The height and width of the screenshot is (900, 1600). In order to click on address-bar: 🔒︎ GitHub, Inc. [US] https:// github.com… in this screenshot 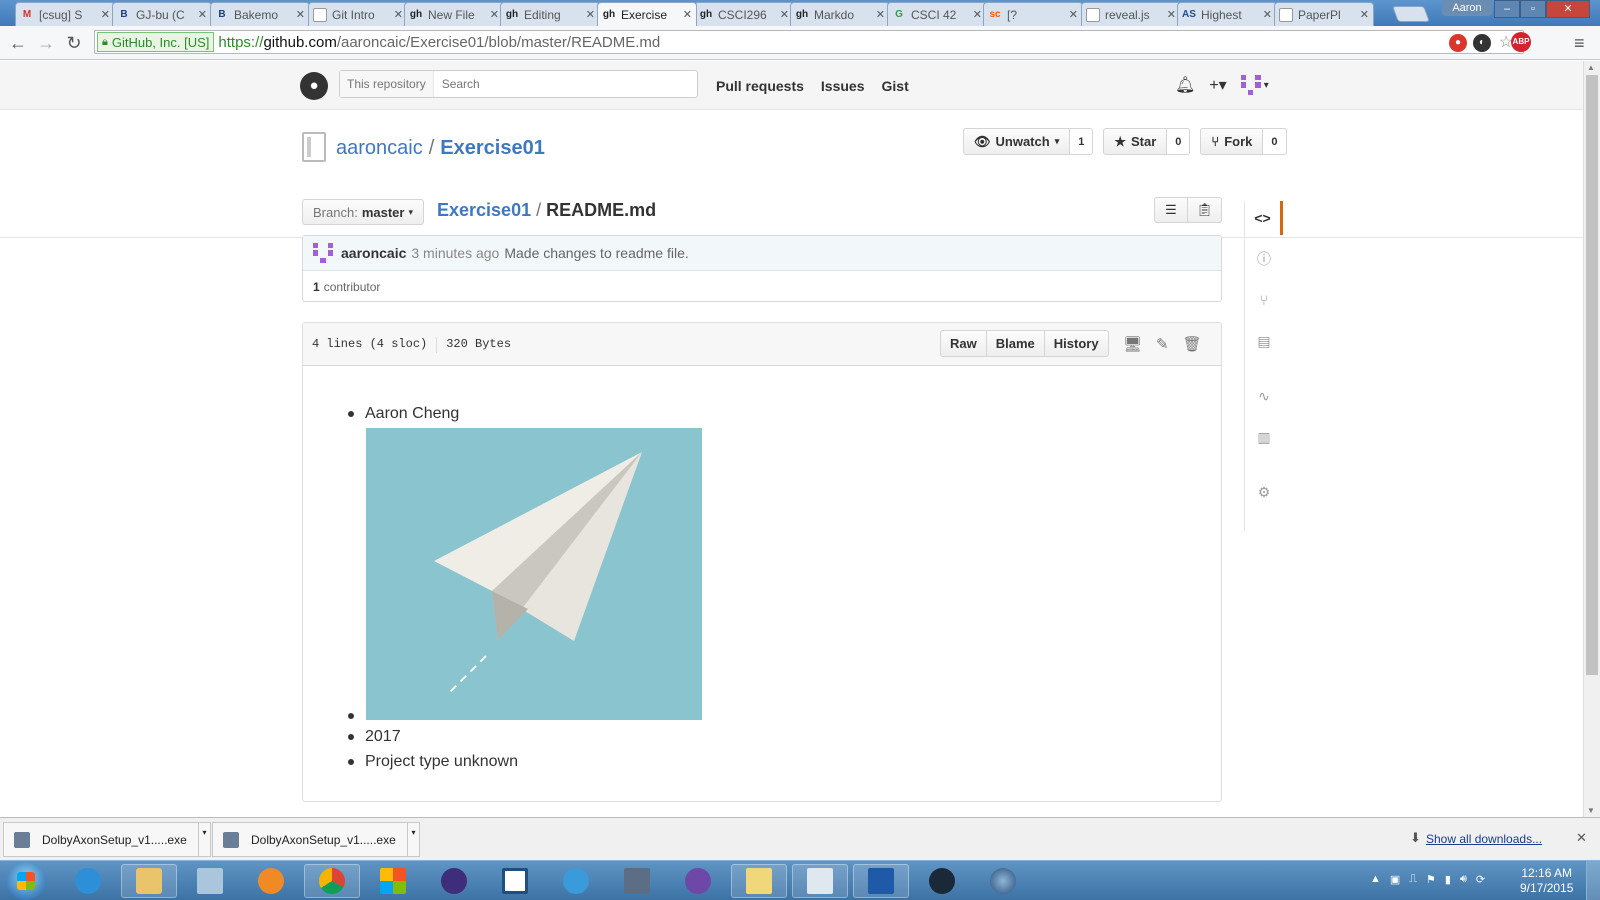, I will do `click(809, 42)`.